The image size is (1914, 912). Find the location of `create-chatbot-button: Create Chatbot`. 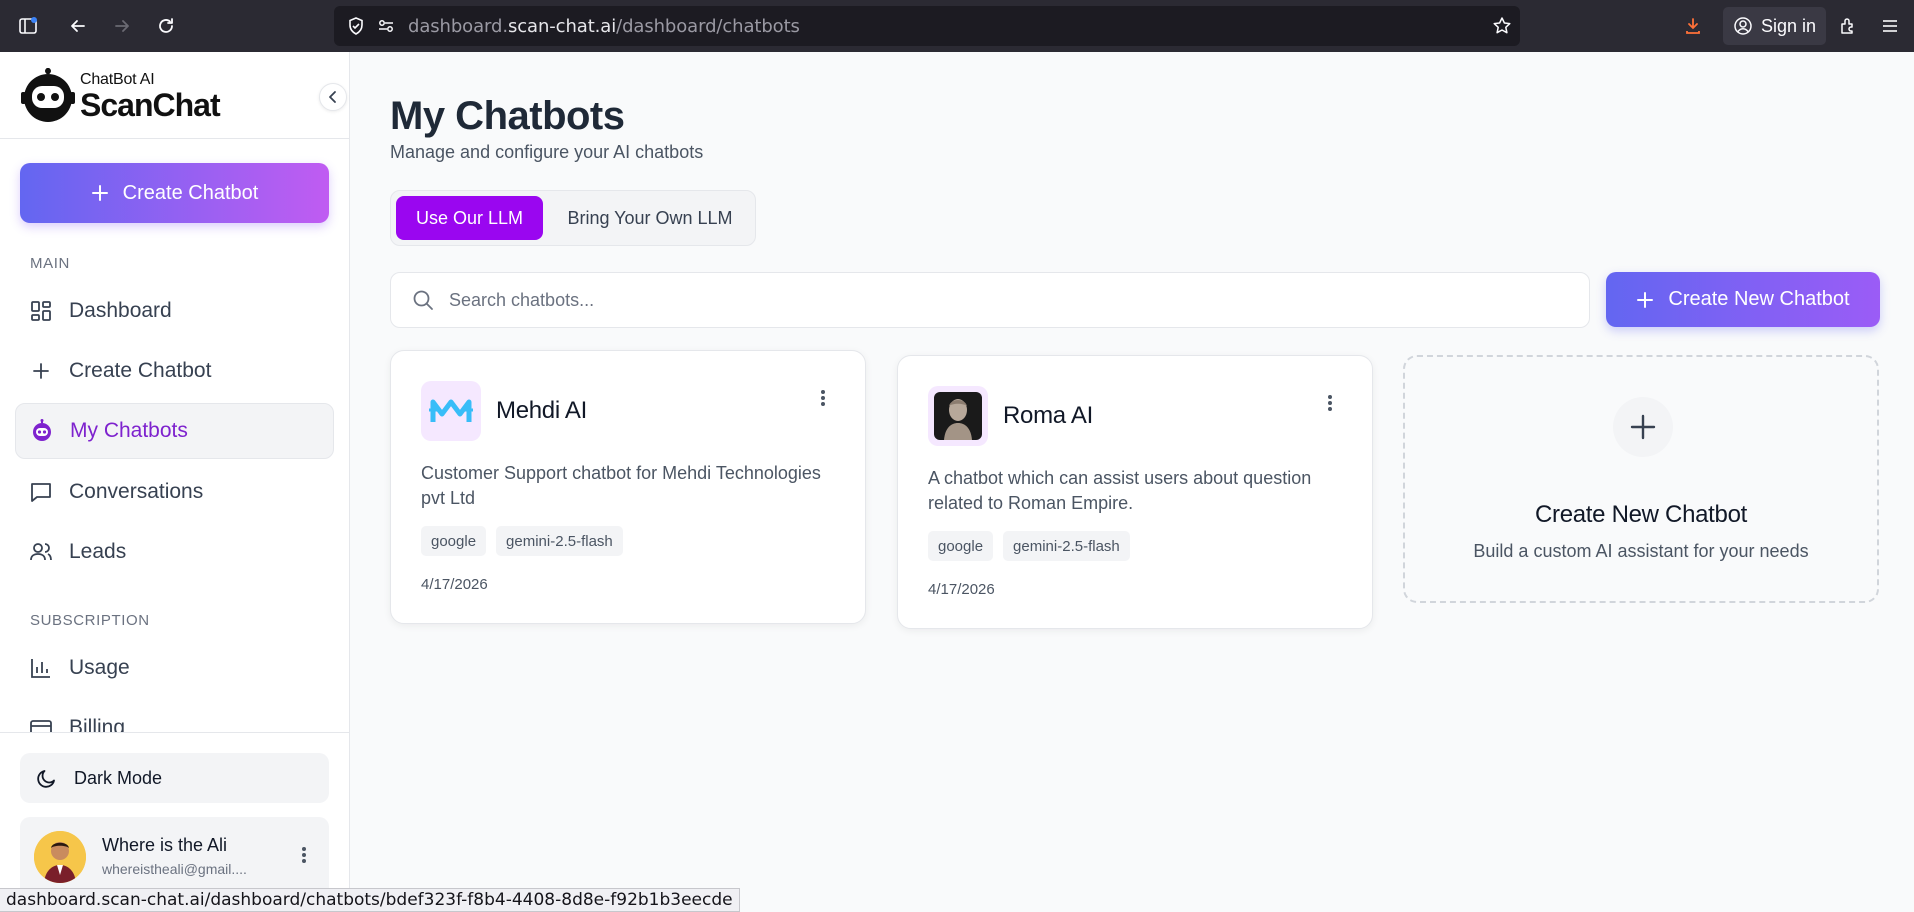

create-chatbot-button: Create Chatbot is located at coordinates (174, 193).